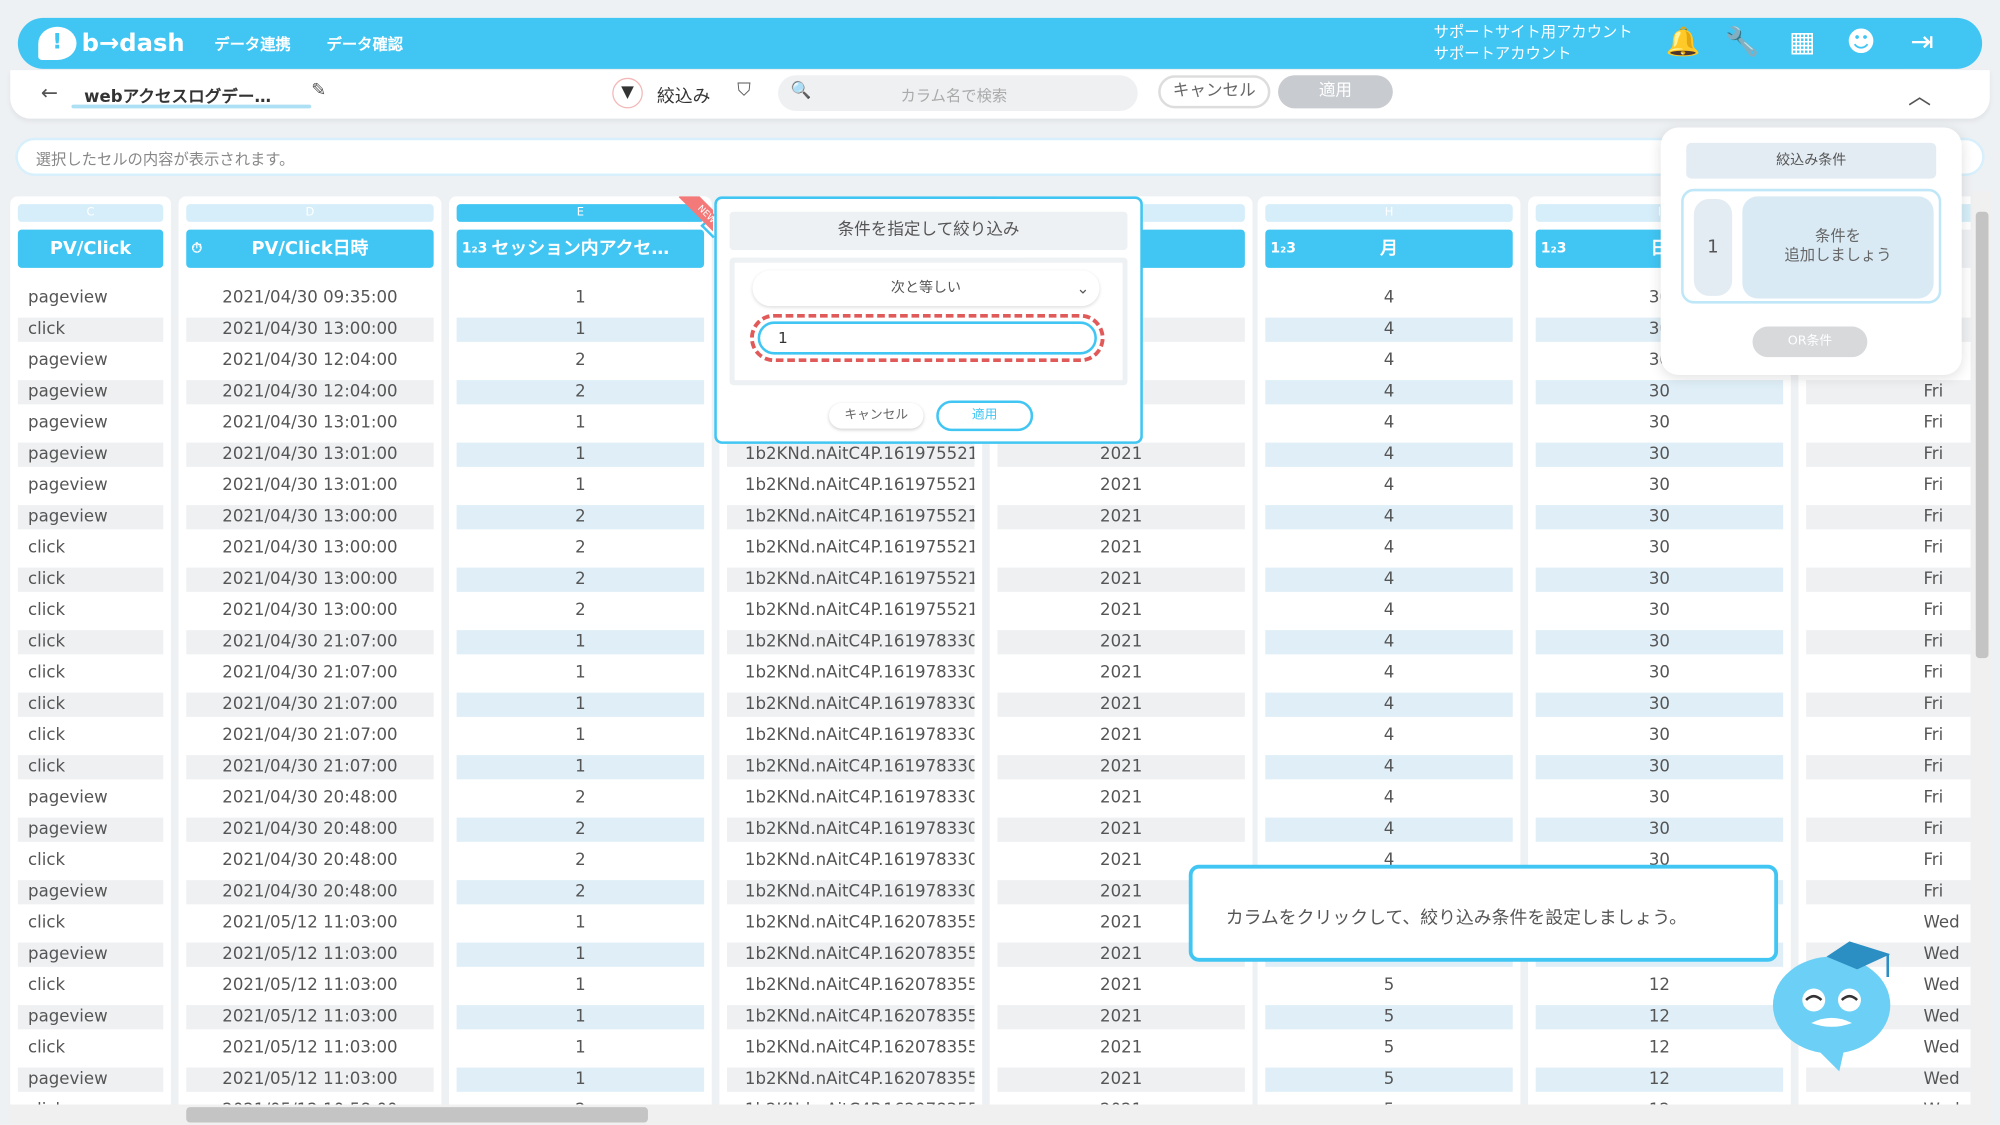 Image resolution: width=2000 pixels, height=1125 pixels. What do you see at coordinates (310, 248) in the screenshot?
I see `column-header: ⏱ PV/Click日時` at bounding box center [310, 248].